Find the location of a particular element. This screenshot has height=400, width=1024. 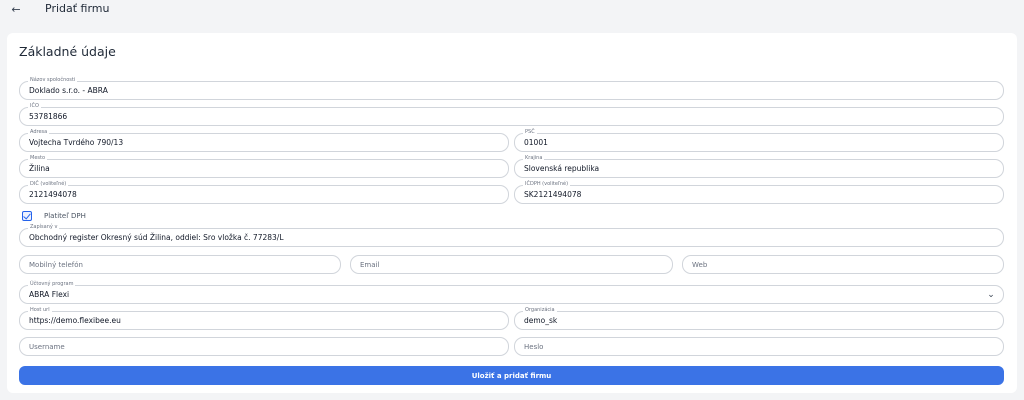

icdph-value: SK2121494078 is located at coordinates (553, 194).